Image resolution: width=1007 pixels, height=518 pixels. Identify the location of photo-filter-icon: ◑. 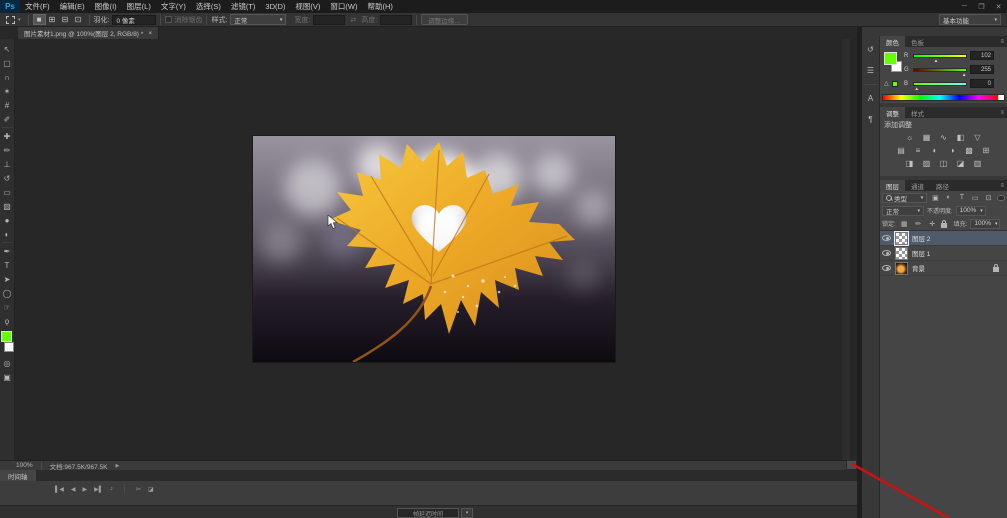
(952, 150).